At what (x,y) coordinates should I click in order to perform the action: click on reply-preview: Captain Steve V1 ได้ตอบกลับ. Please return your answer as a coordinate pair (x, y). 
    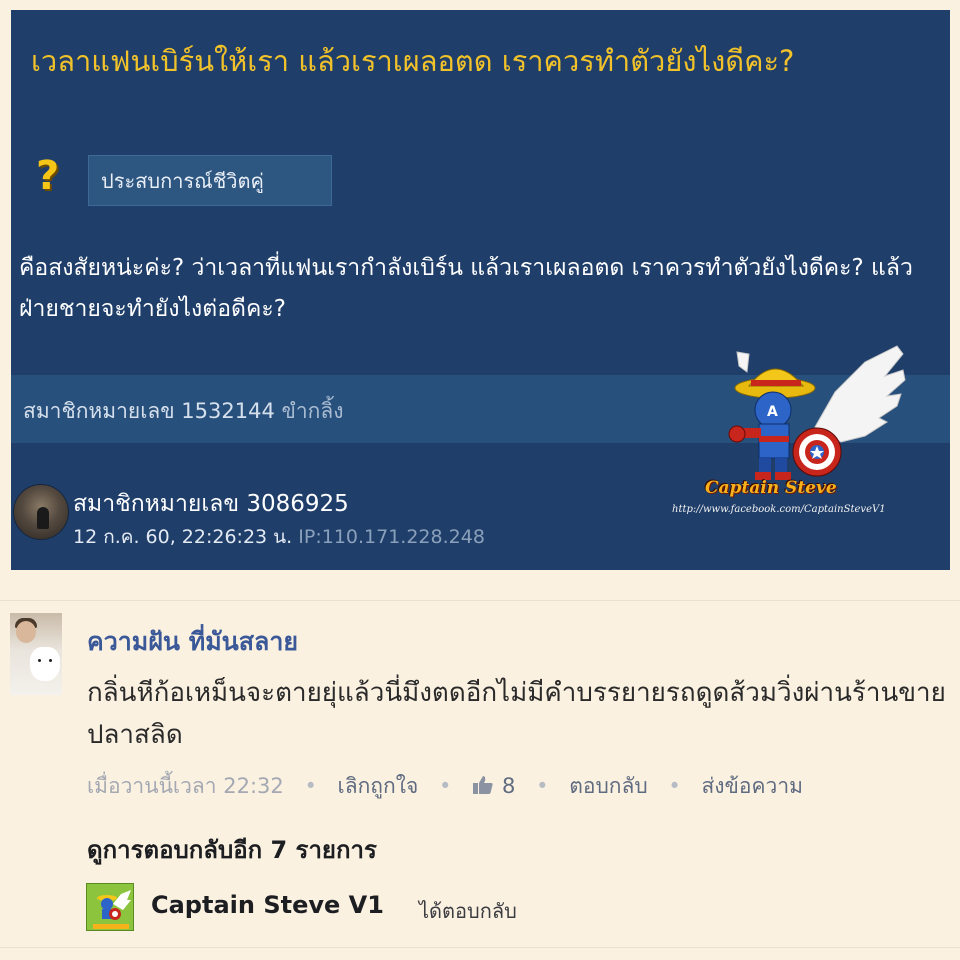
    Looking at the image, I should click on (386, 907).